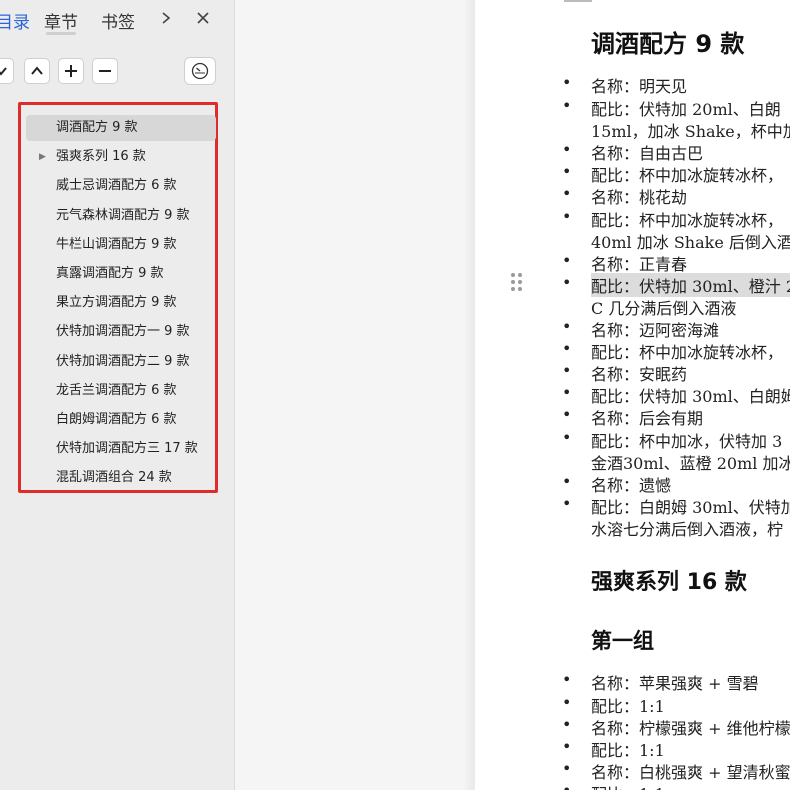  I want to click on chevron-up-icon, so click(37, 70).